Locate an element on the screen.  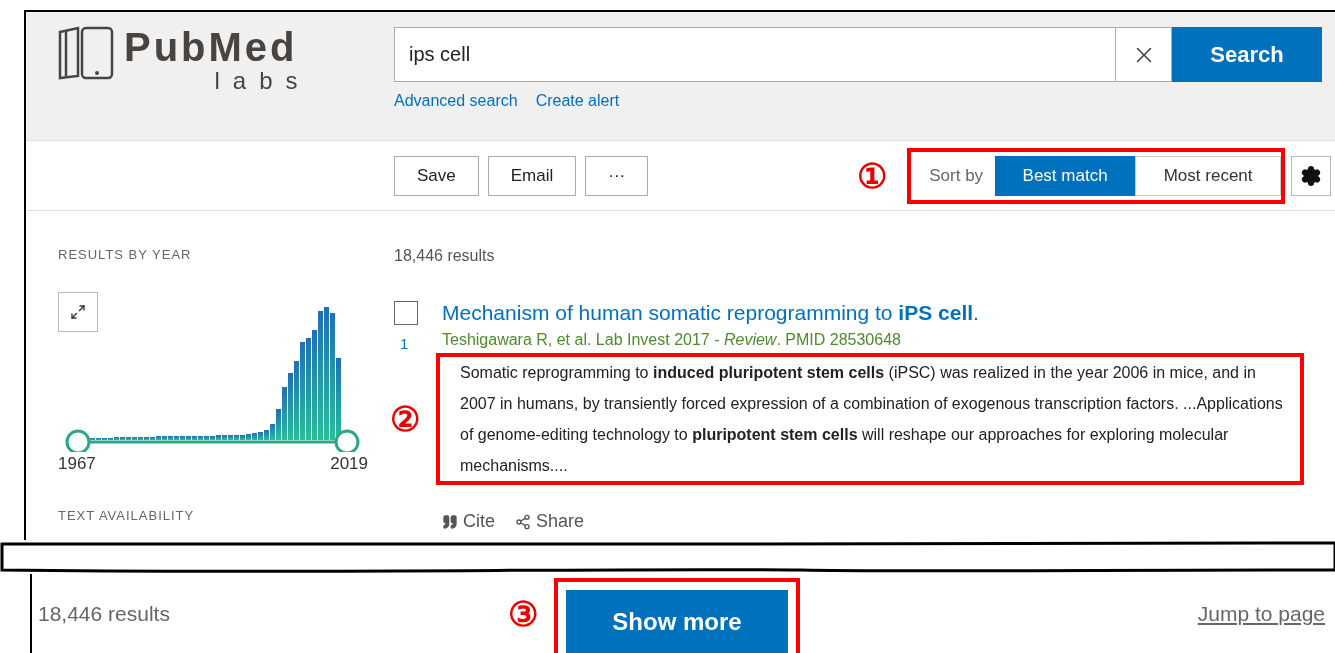
year-label: 1967 is located at coordinates (77, 464).